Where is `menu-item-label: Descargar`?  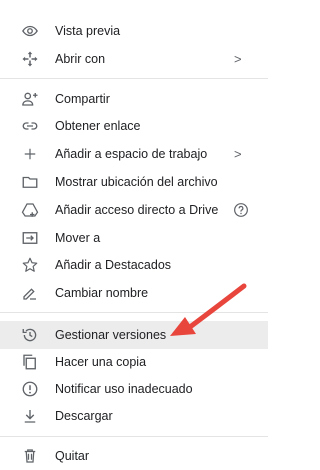
menu-item-label: Descargar is located at coordinates (84, 416).